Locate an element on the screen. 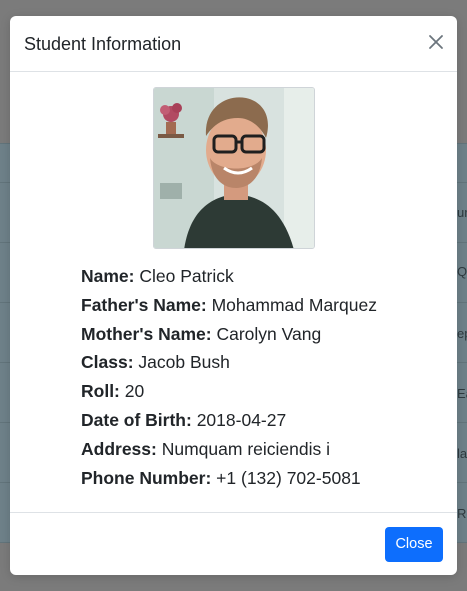  modal-header: Student Information is located at coordinates (233, 44).